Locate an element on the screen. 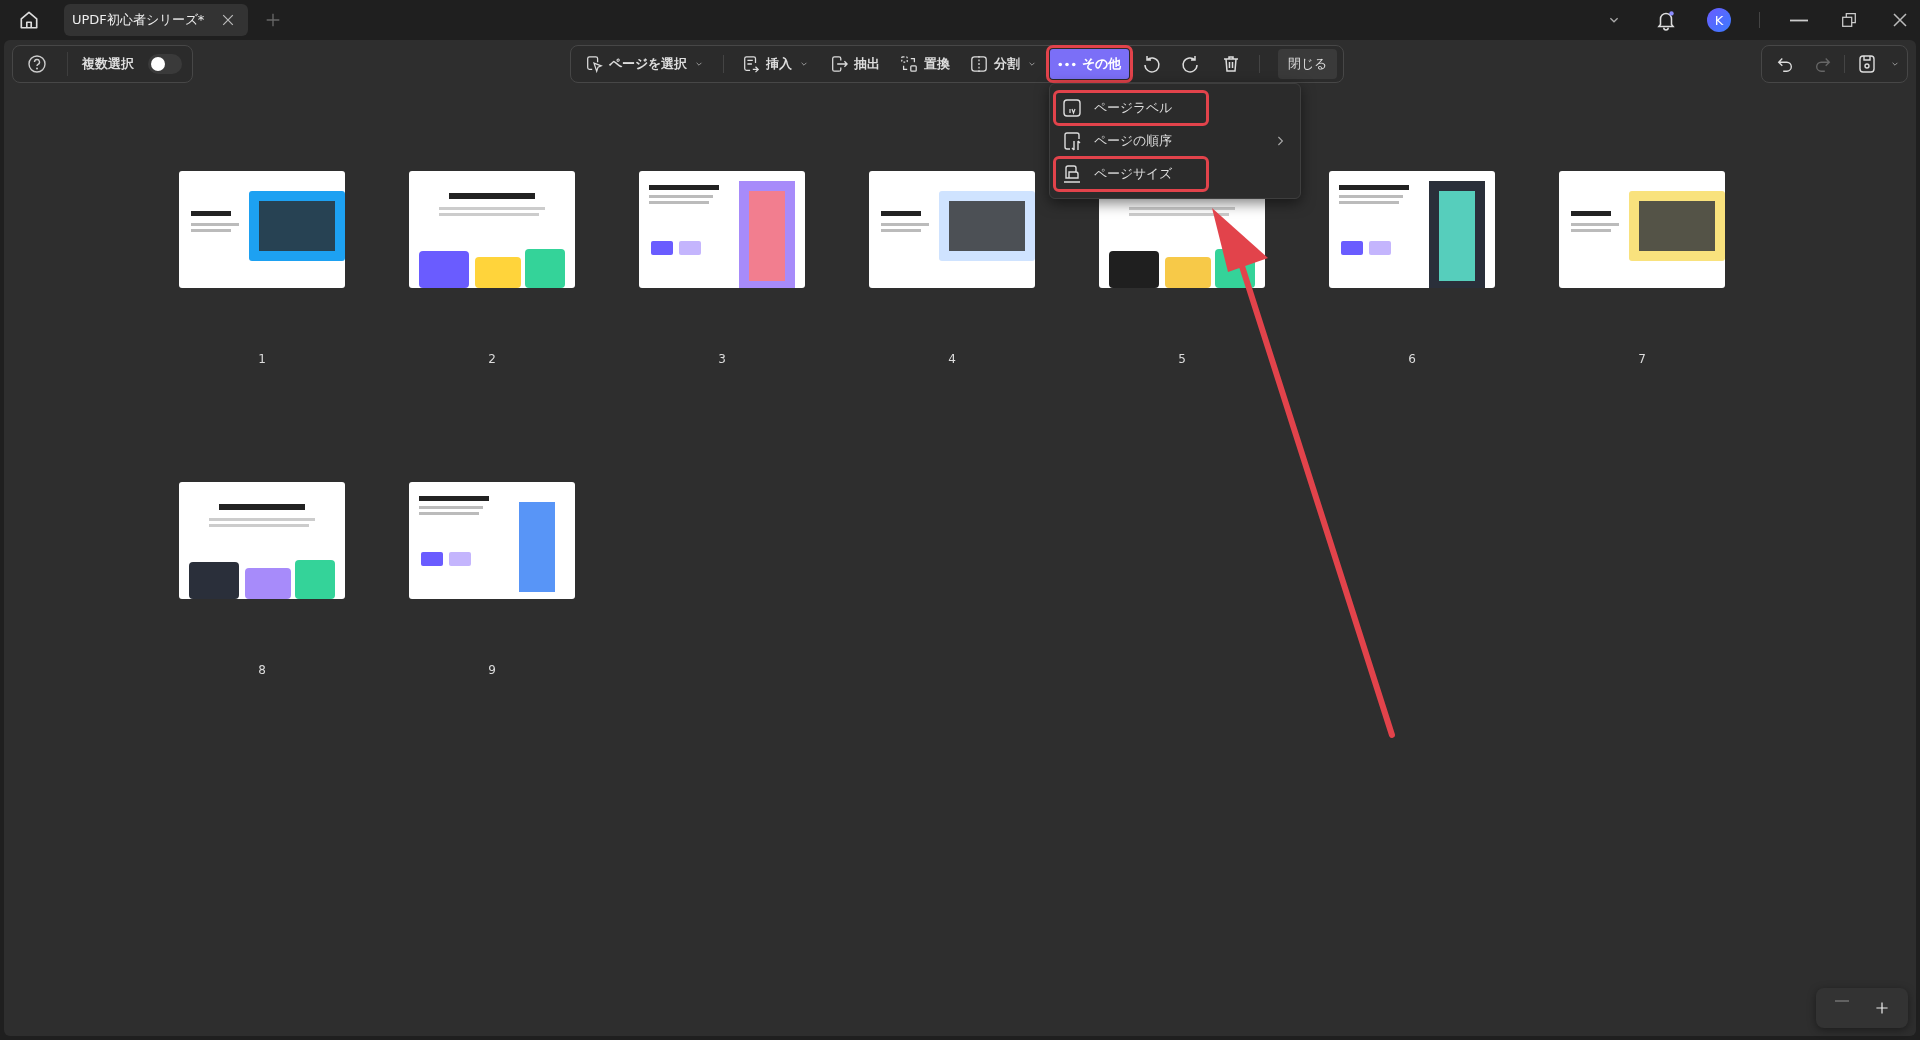 This screenshot has height=1040, width=1920. plus-icon is located at coordinates (1882, 1008).